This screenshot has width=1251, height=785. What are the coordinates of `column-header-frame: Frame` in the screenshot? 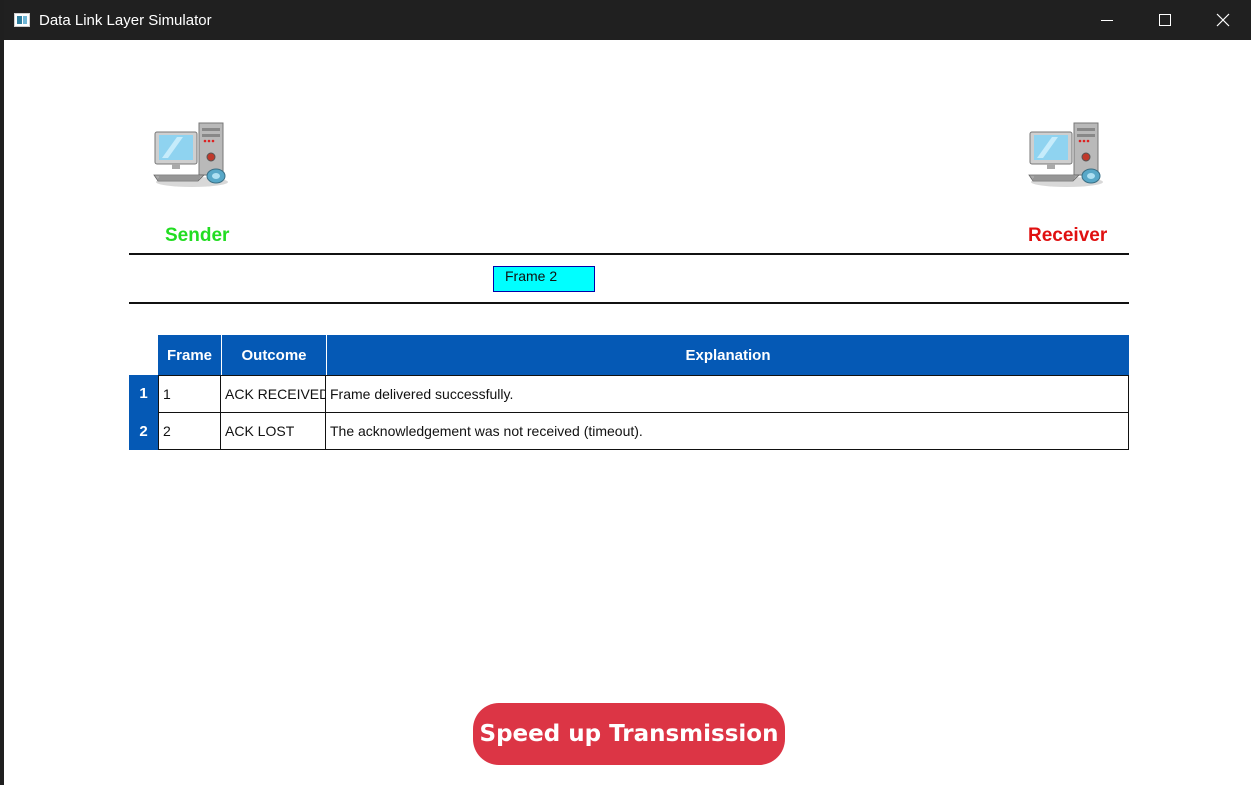 It's located at (189, 355).